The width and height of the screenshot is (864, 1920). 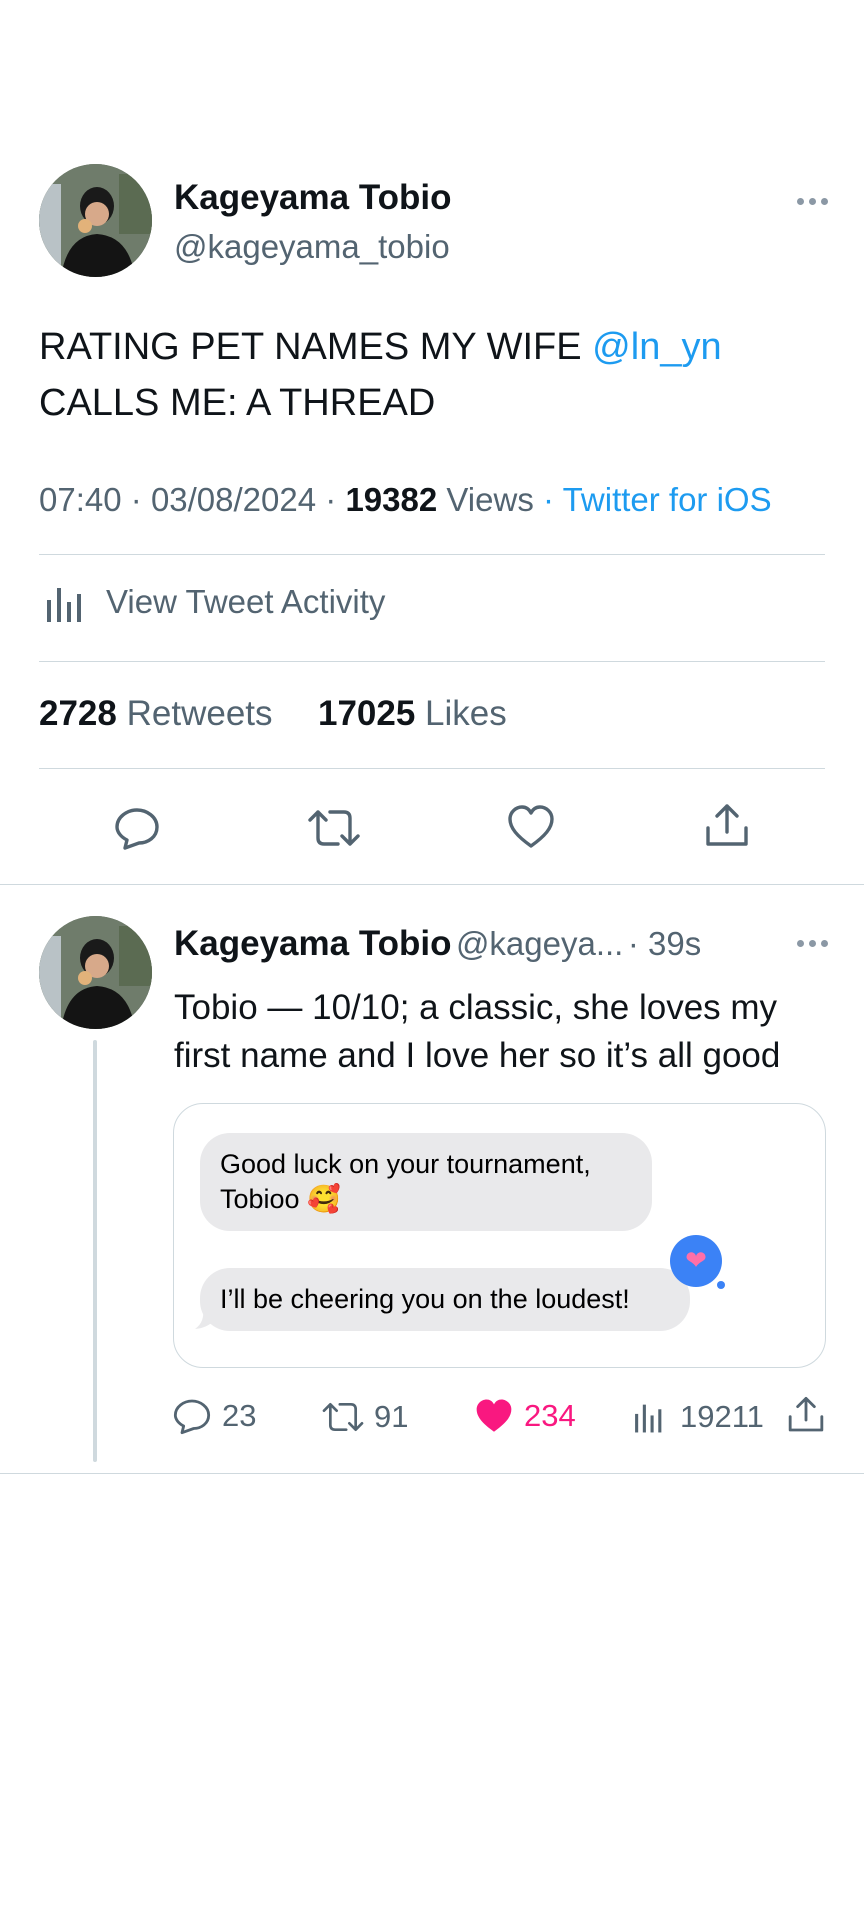 I want to click on tweet-source-link: Twitter for iOS, so click(x=667, y=499).